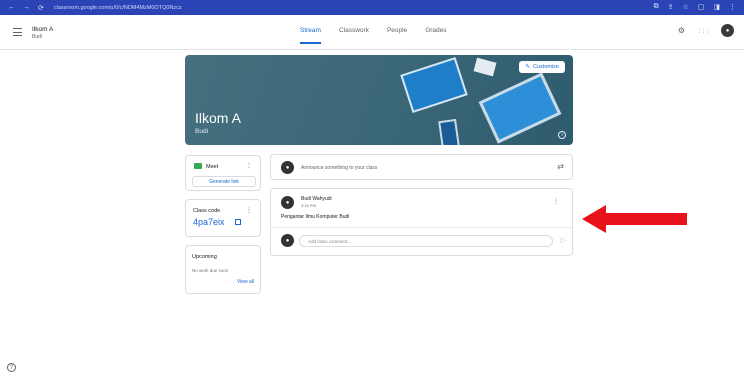 This screenshot has height=381, width=744. Describe the element at coordinates (449, 131) in the screenshot. I see `banner-phone-illustration` at that location.